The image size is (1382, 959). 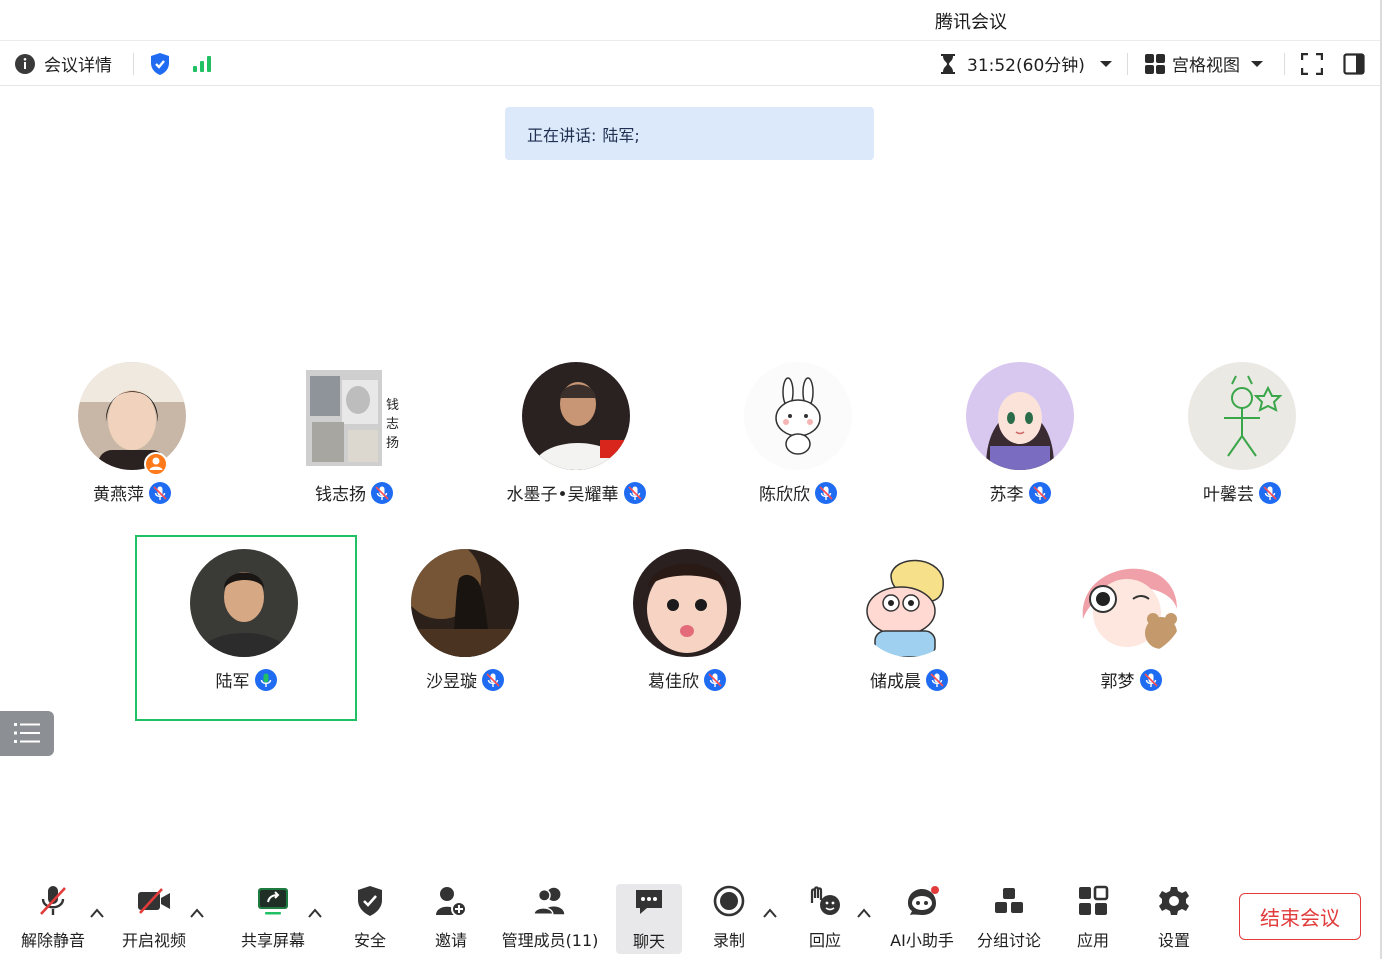 What do you see at coordinates (25, 64) in the screenshot?
I see `info-icon` at bounding box center [25, 64].